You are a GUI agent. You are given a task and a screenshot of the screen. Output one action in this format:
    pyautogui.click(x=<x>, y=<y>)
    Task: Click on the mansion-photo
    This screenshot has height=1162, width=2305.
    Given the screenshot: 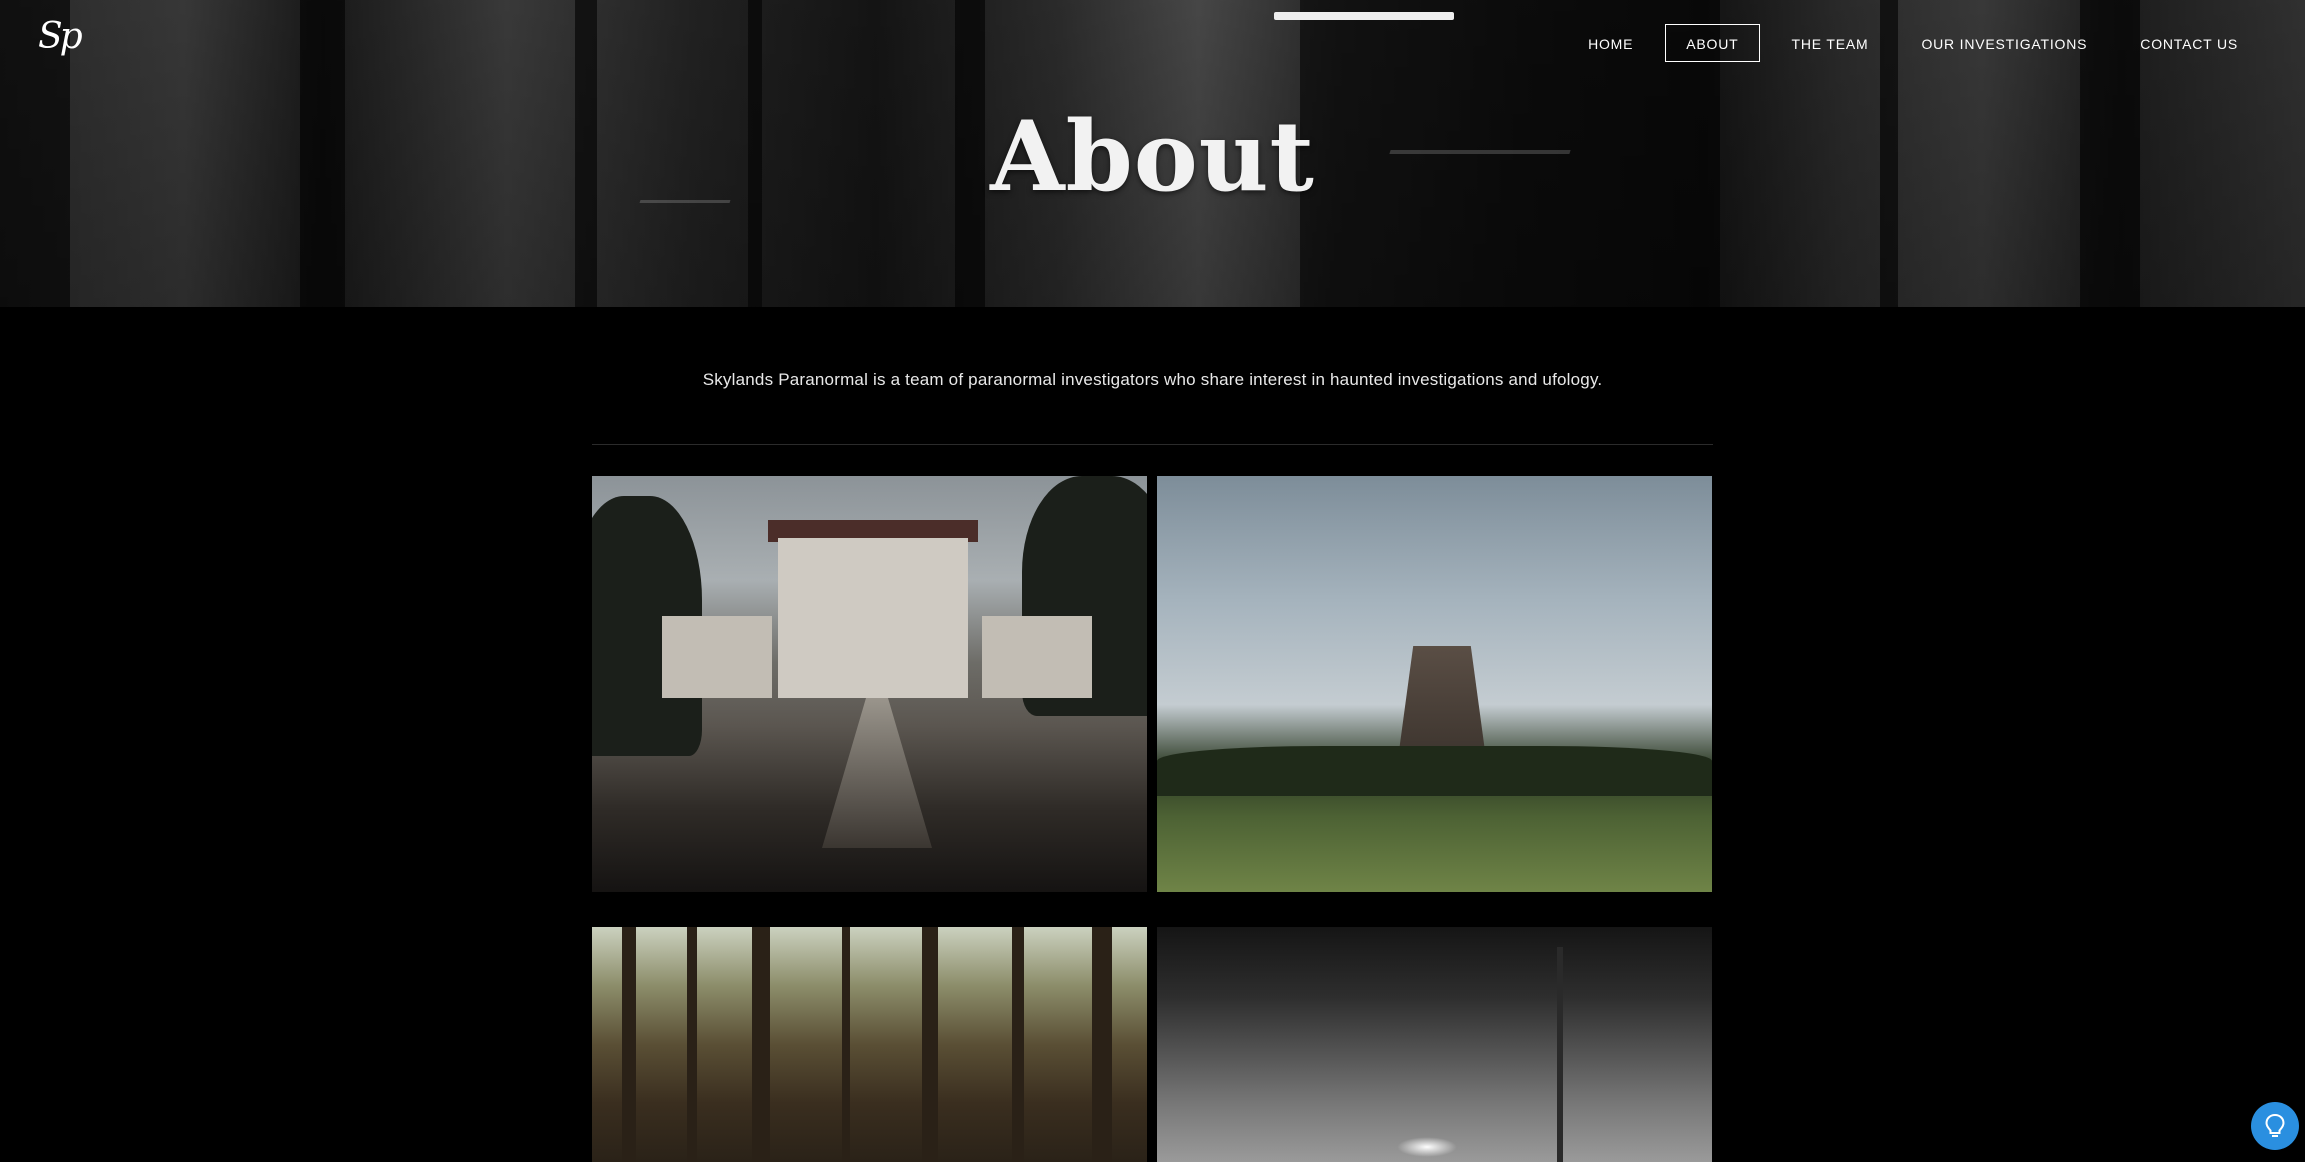 What is the action you would take?
    pyautogui.click(x=869, y=684)
    